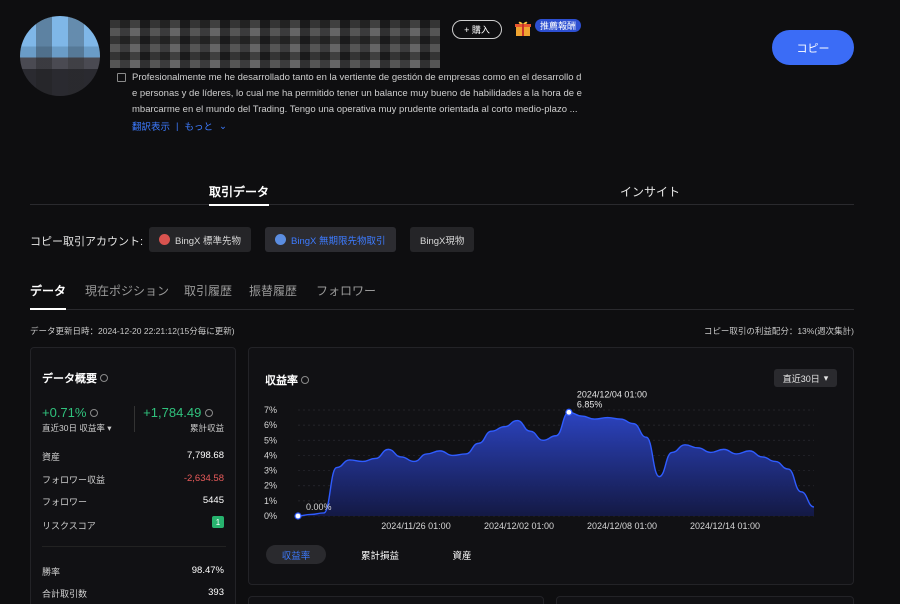 The height and width of the screenshot is (604, 900). I want to click on overview-title: データ概要, so click(75, 378).